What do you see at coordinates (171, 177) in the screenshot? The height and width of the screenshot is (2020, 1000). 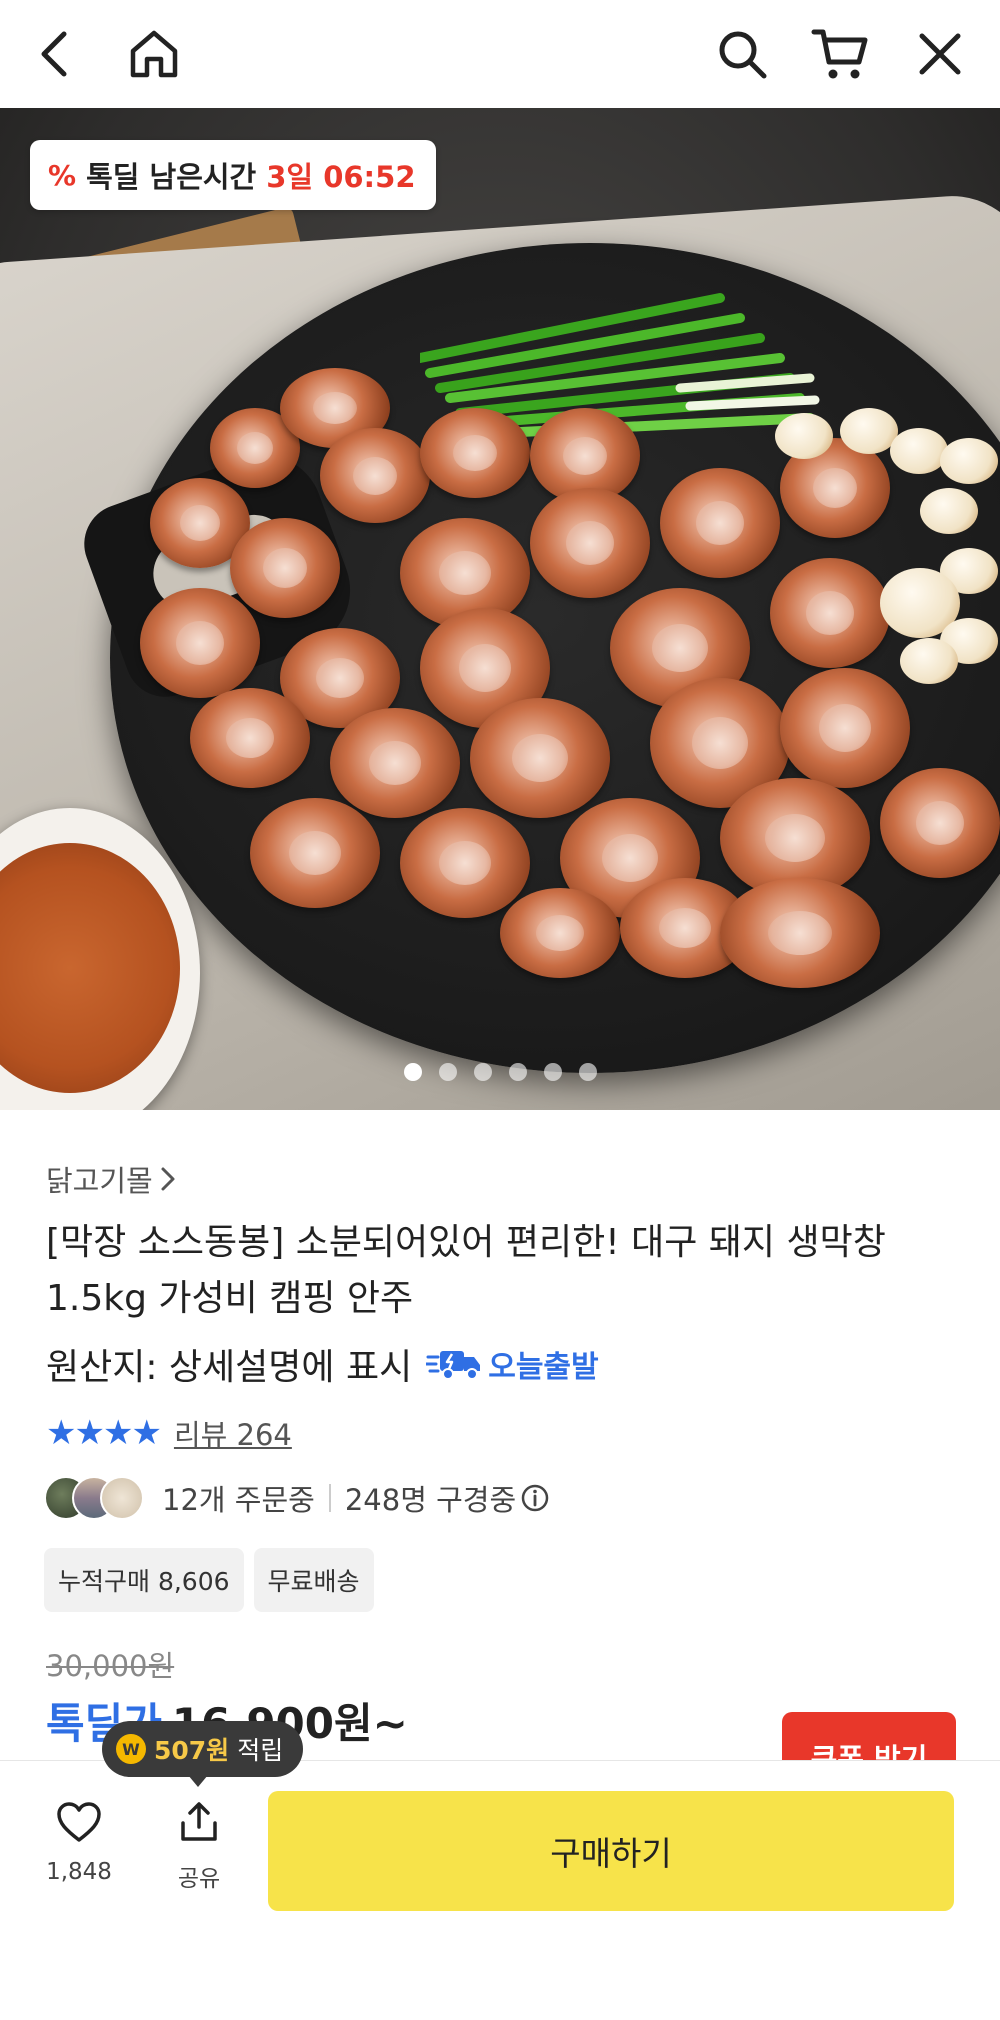 I see `deal-timer-label: 톡딜 남은시간` at bounding box center [171, 177].